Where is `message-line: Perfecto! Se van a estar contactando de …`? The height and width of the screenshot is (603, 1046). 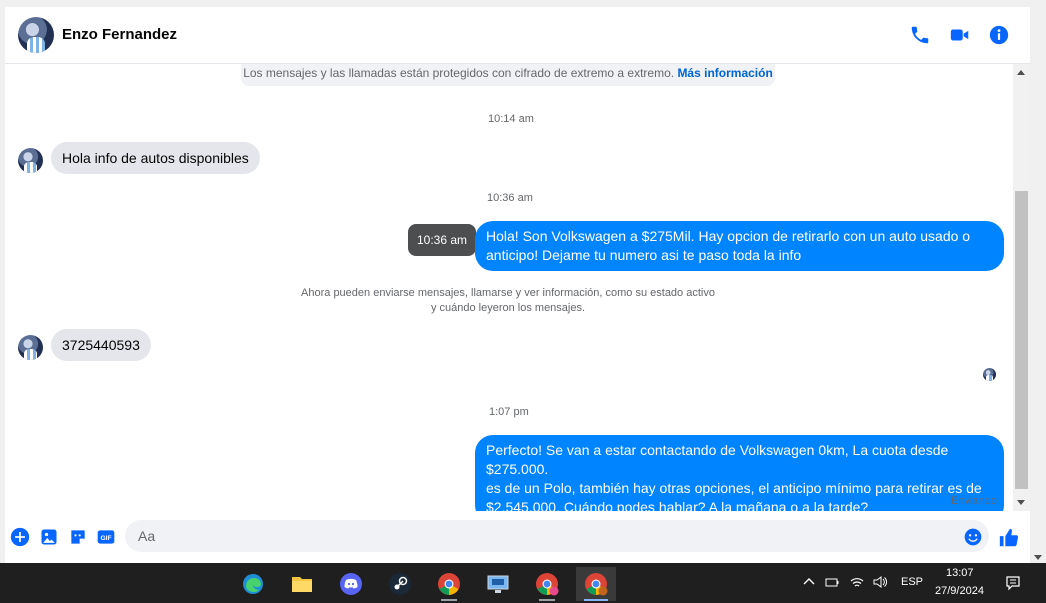 message-line: Perfecto! Se van a estar contactando de … is located at coordinates (717, 459).